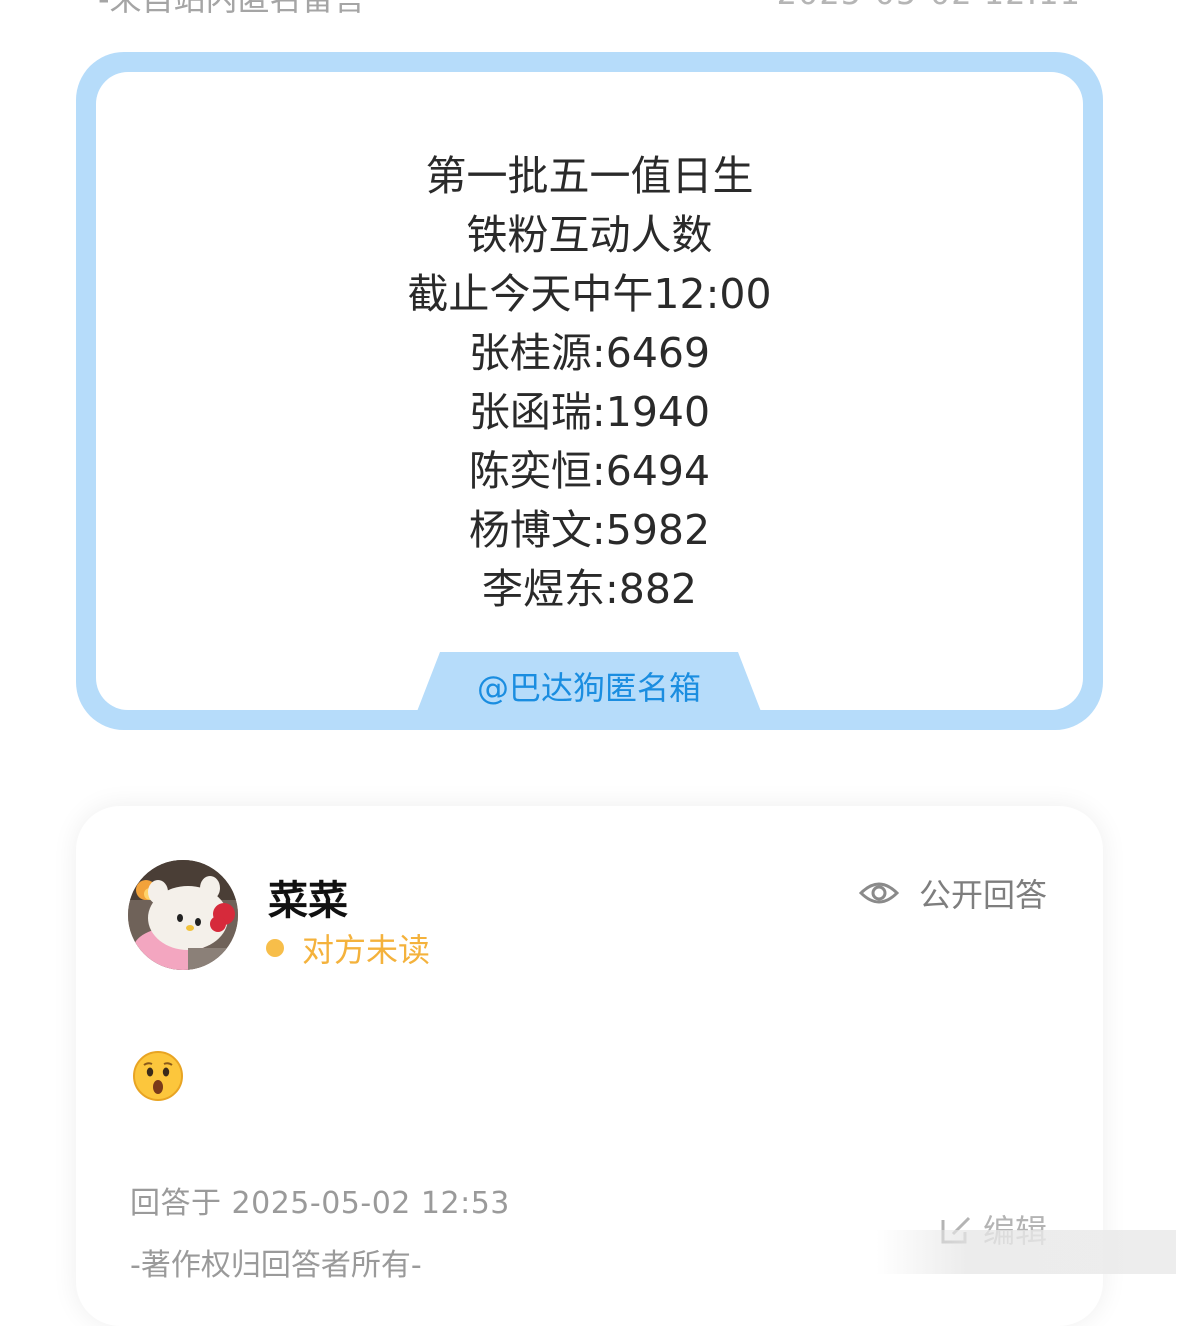 This screenshot has height=1326, width=1179. Describe the element at coordinates (276, 1265) in the screenshot. I see `copyright-note: -著作权归回答者所有-` at that location.